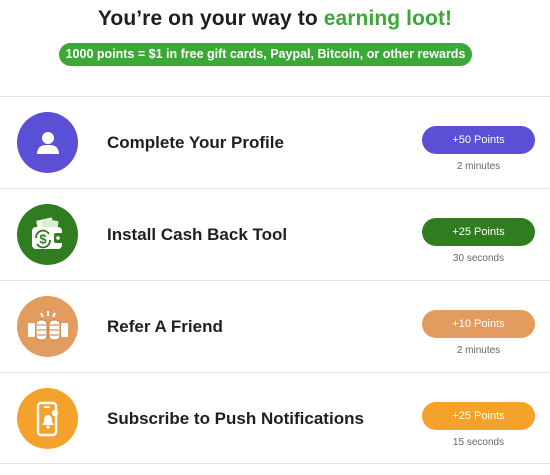  I want to click on task-duration: 30 seconds, so click(478, 258).